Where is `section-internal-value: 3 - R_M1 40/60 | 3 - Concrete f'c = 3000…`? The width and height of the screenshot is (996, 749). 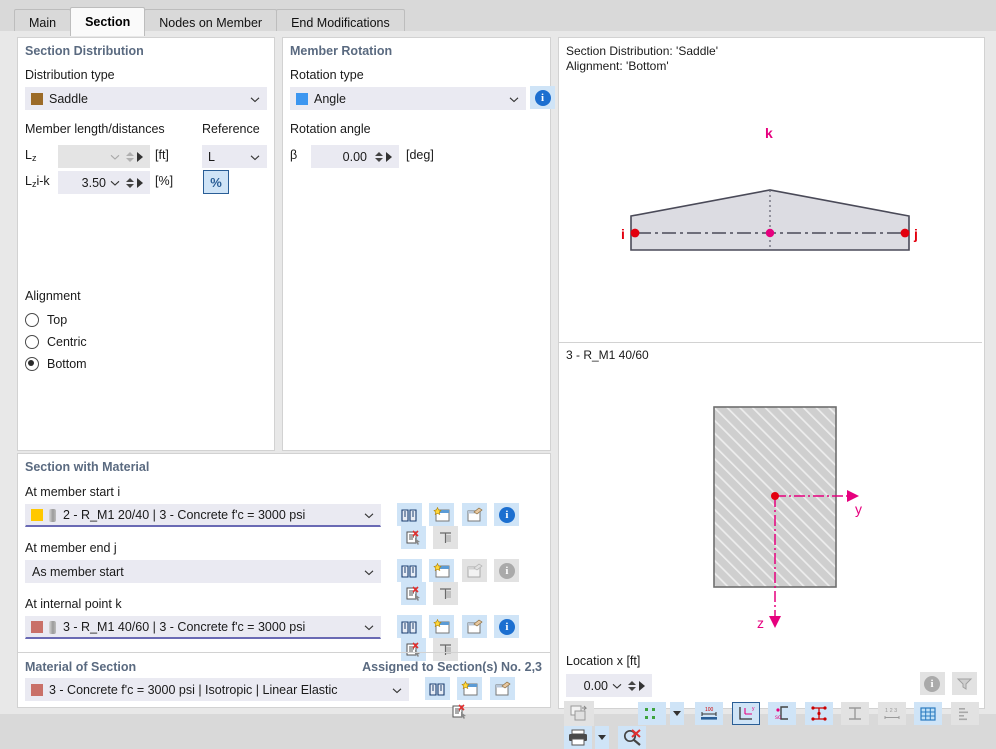
section-internal-value: 3 - R_M1 40/60 | 3 - Concrete f'c = 3000… is located at coordinates (184, 627).